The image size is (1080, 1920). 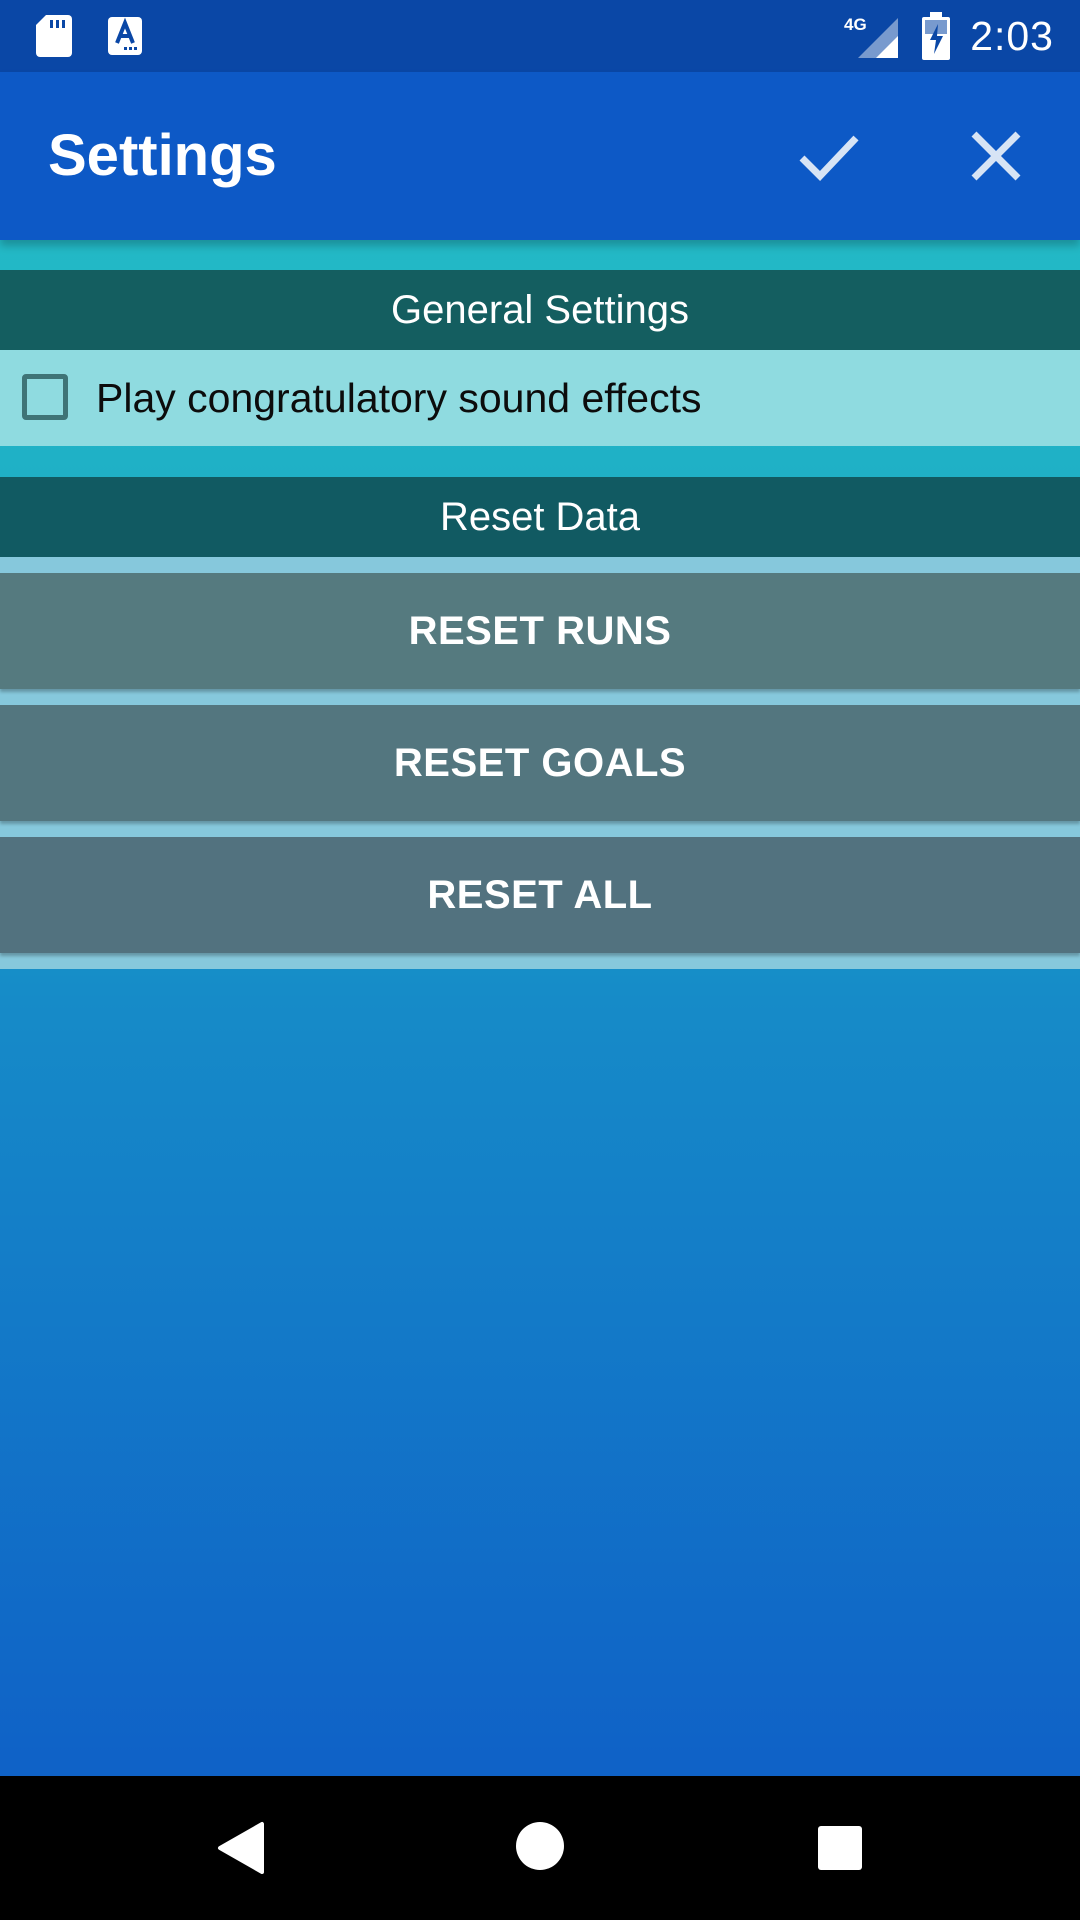 I want to click on status-time: 2:03, so click(x=1012, y=36).